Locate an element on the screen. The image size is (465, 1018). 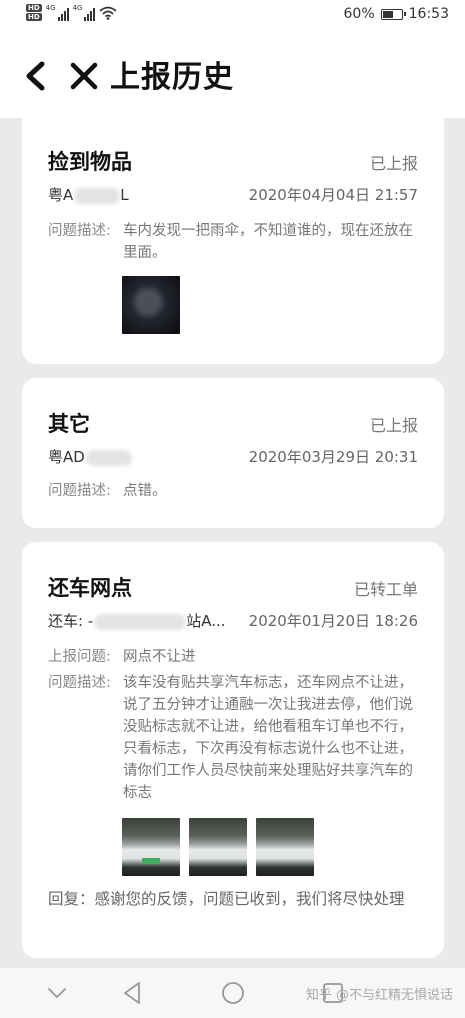
close-icon is located at coordinates (84, 76).